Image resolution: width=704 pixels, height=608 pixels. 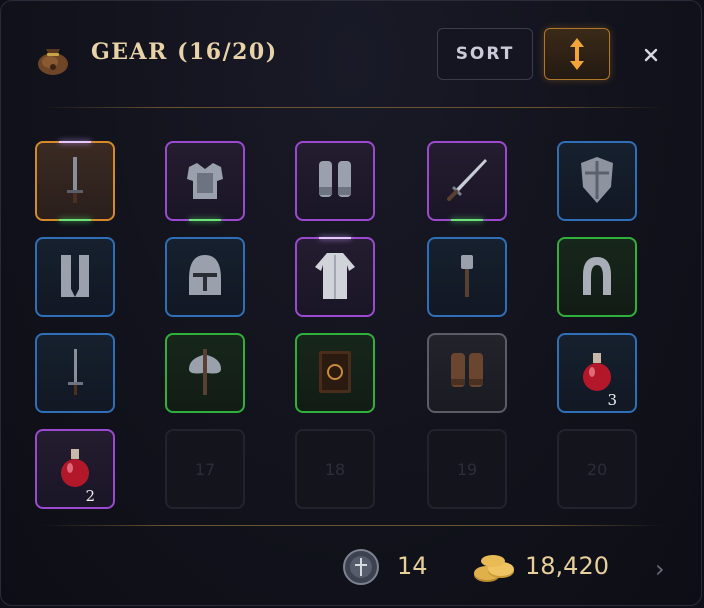 I want to click on battle-axe-icon, so click(x=205, y=372).